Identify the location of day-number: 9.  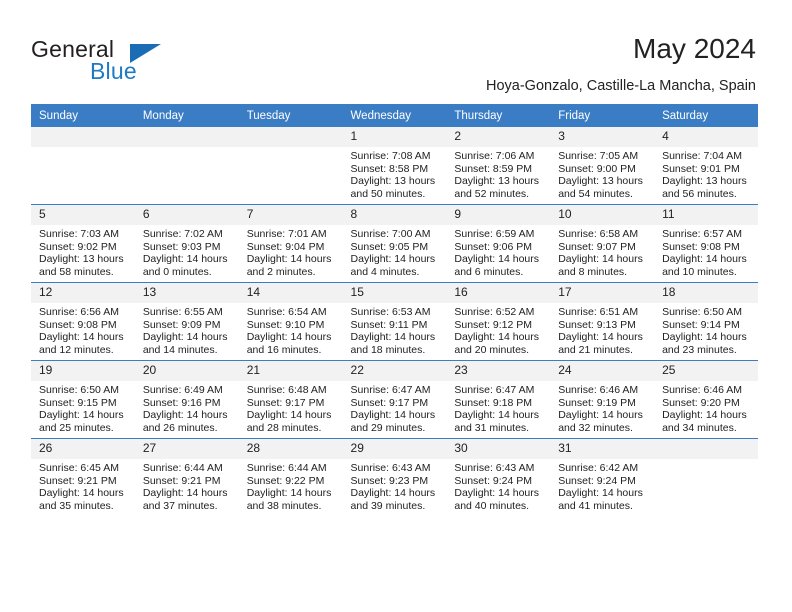
(498, 215).